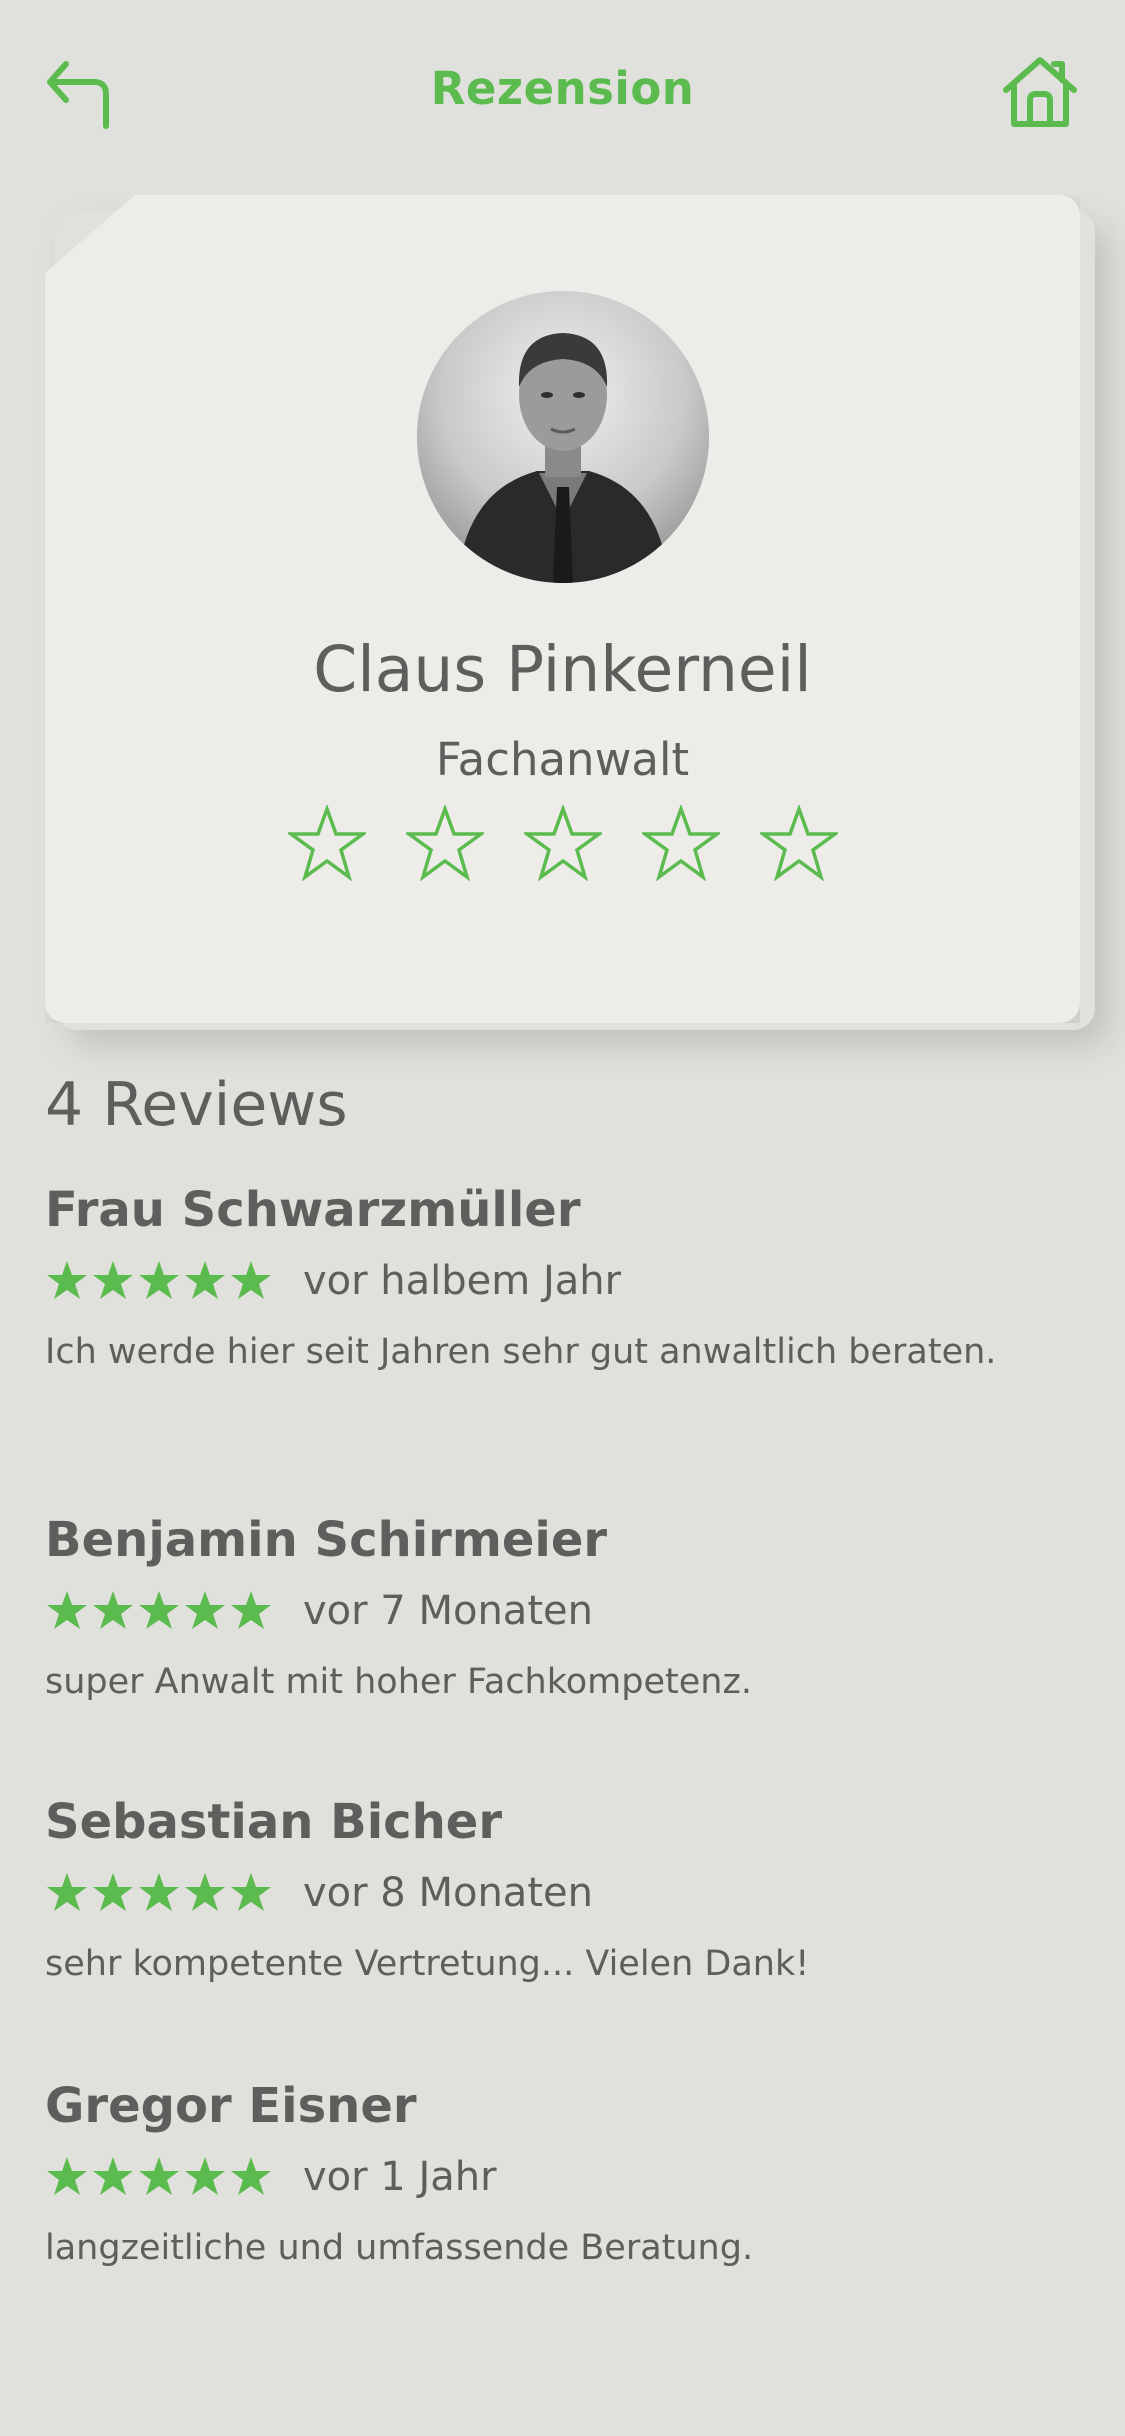  I want to click on review-author: Sebastian Bicher, so click(274, 1822).